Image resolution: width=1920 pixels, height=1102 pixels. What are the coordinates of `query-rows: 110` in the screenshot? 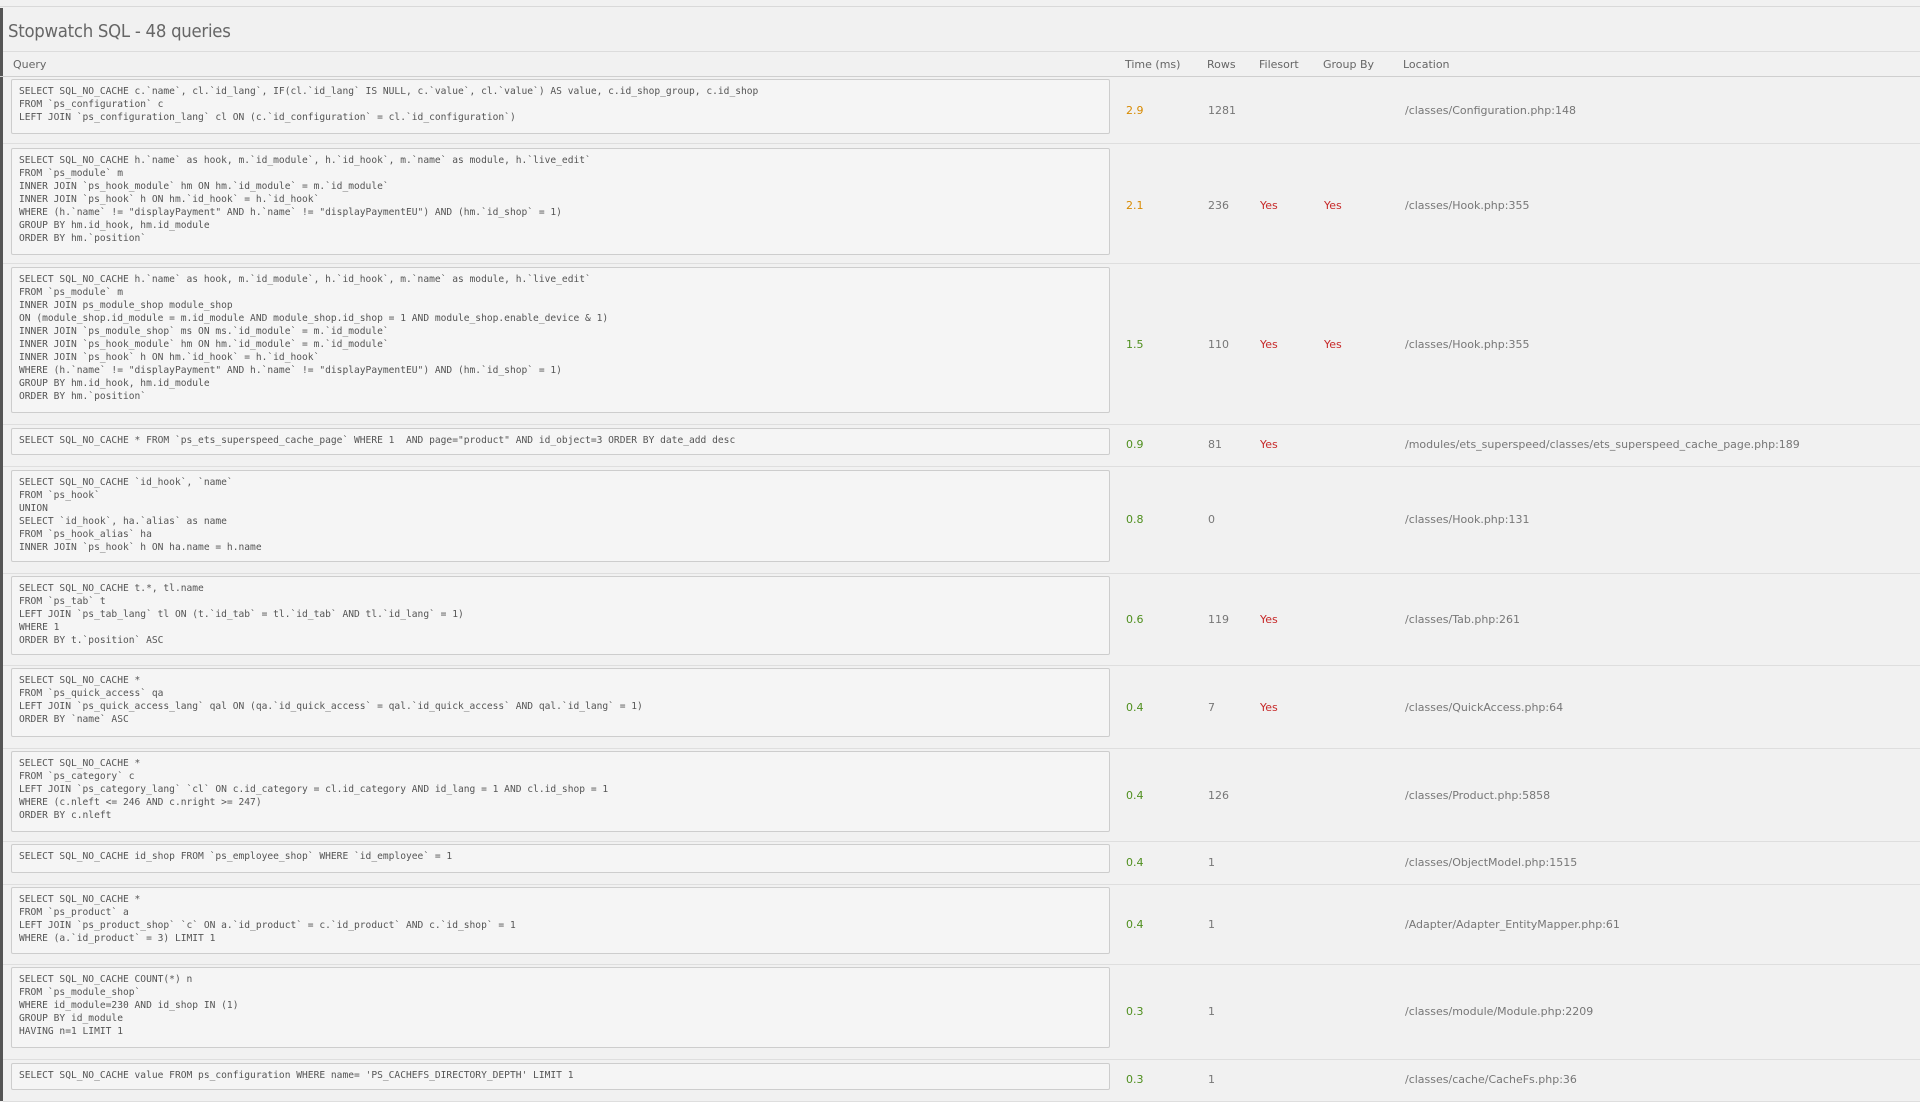 It's located at (1218, 344).